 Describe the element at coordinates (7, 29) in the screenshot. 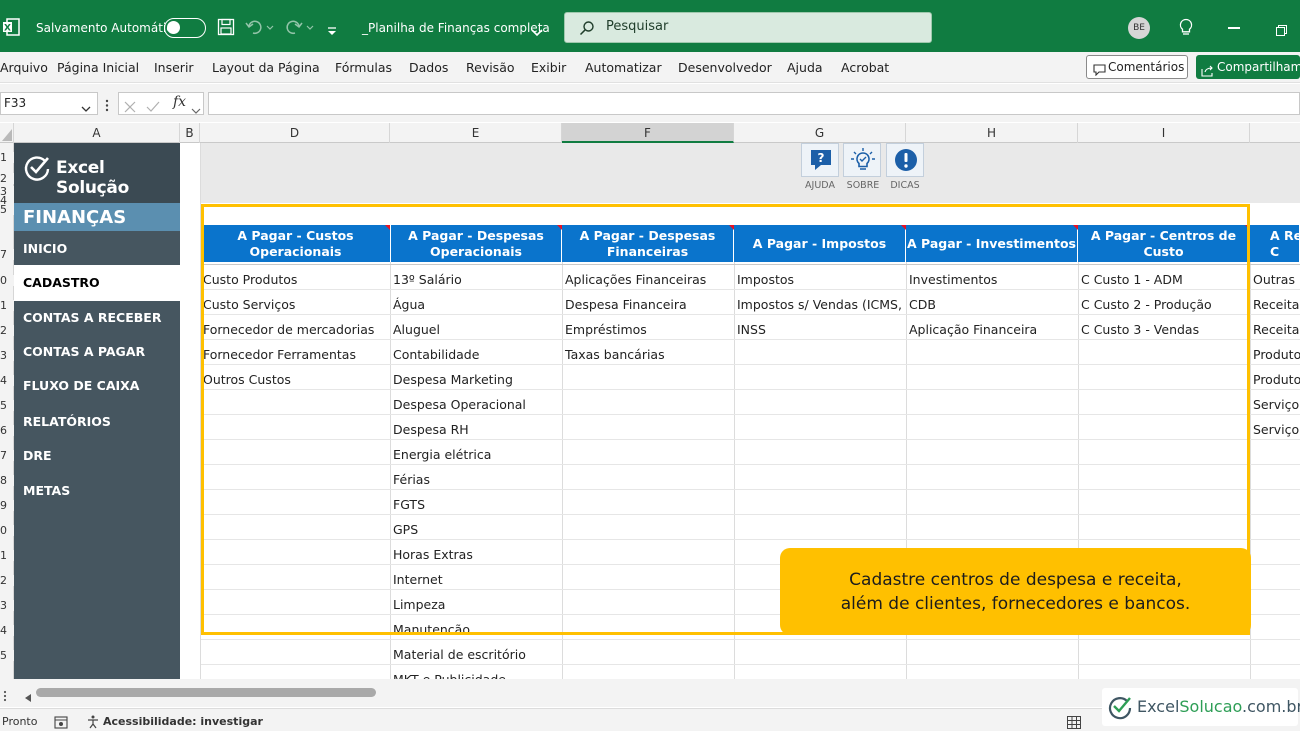

I see `svg-text: X` at that location.